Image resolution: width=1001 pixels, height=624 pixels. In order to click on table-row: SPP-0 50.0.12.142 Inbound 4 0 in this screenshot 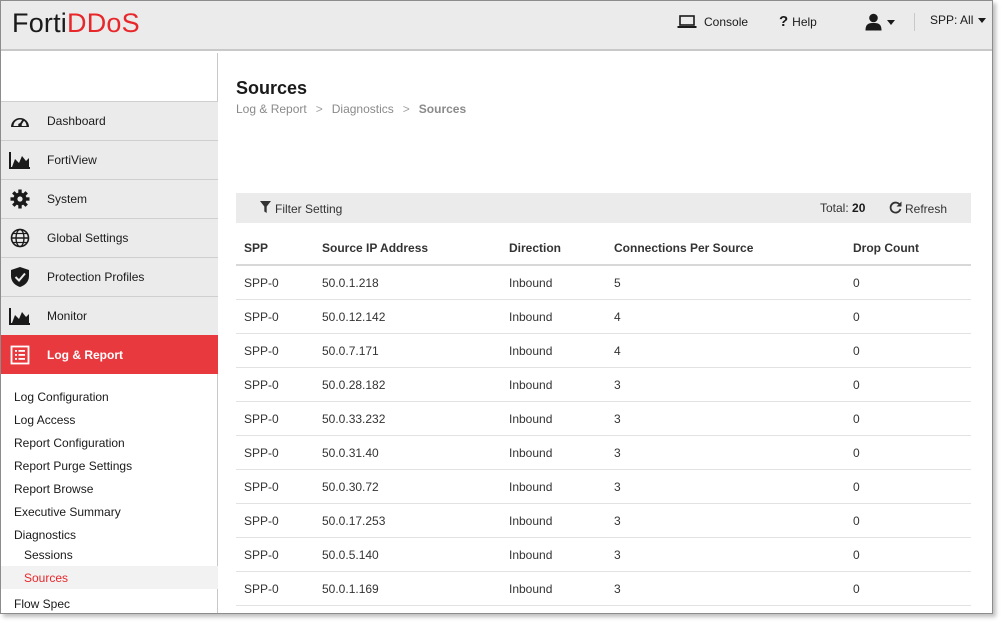, I will do `click(603, 317)`.